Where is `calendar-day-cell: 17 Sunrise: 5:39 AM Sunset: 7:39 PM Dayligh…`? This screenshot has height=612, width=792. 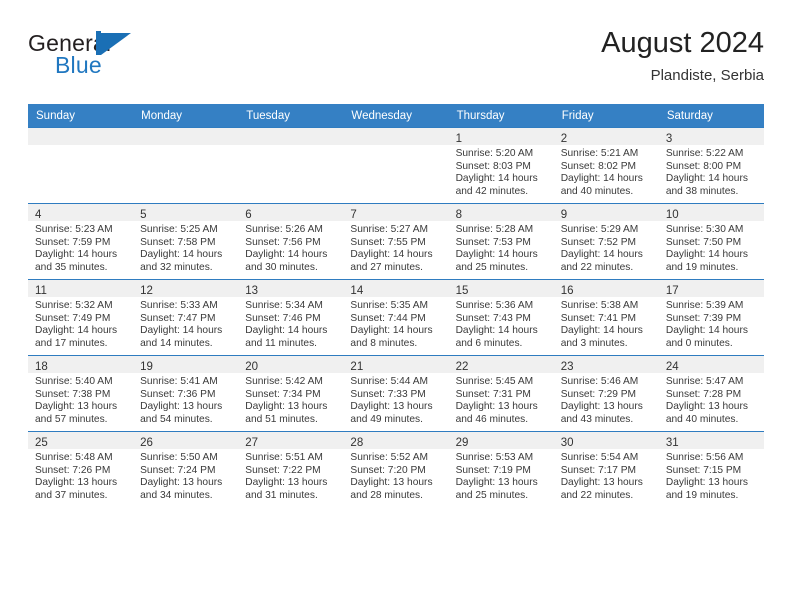
calendar-day-cell: 17 Sunrise: 5:39 AM Sunset: 7:39 PM Dayligh… is located at coordinates (711, 317).